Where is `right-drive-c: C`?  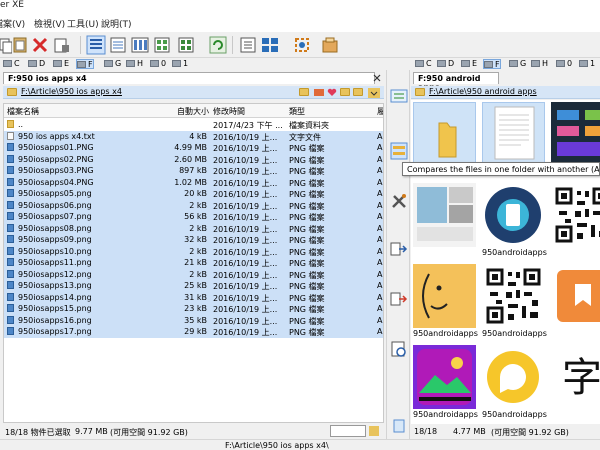
right-drive-c: C is located at coordinates (423, 64).